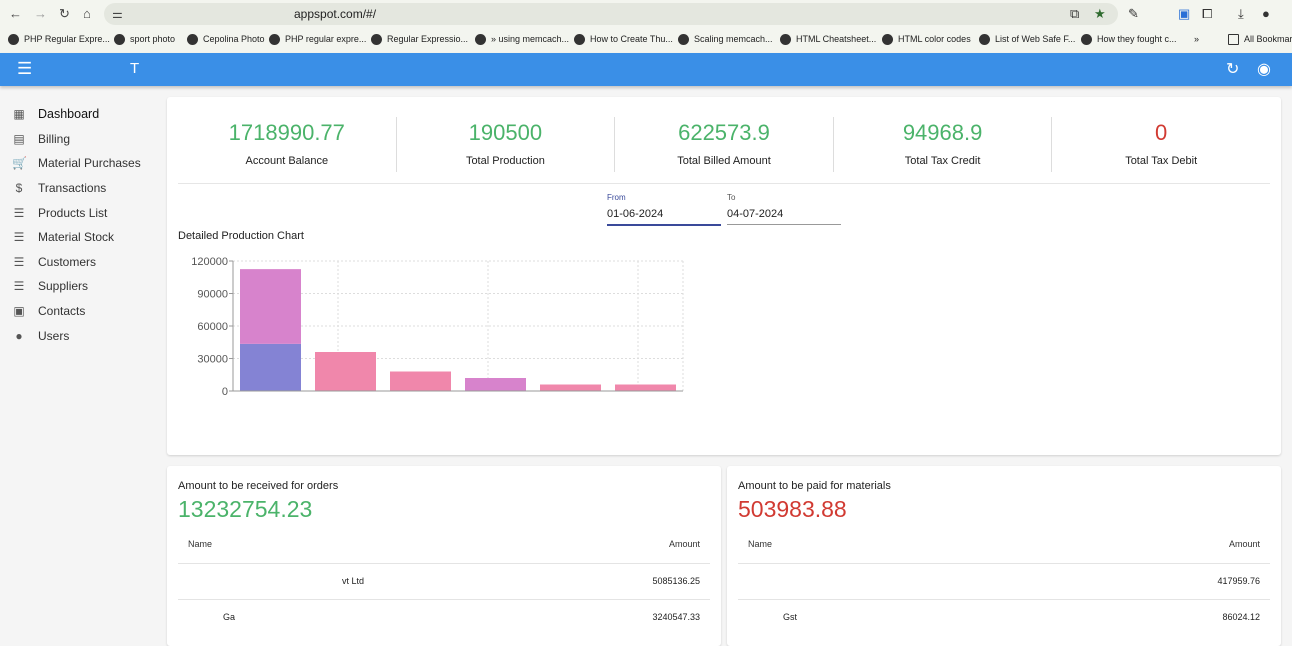  What do you see at coordinates (64, 14) in the screenshot?
I see `reload-icon: ↻` at bounding box center [64, 14].